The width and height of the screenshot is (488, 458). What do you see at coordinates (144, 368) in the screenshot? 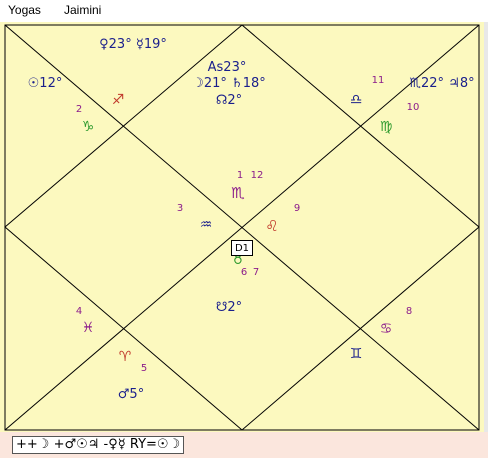
I see `house-number: 5` at bounding box center [144, 368].